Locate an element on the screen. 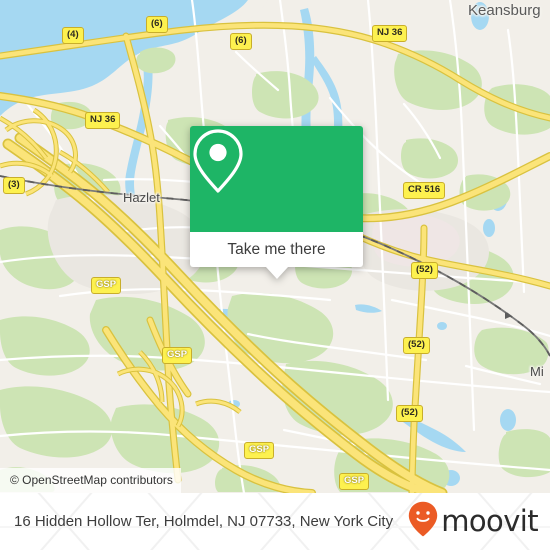 The image size is (550, 550). take-me-there-button: Take me there is located at coordinates (276, 249).